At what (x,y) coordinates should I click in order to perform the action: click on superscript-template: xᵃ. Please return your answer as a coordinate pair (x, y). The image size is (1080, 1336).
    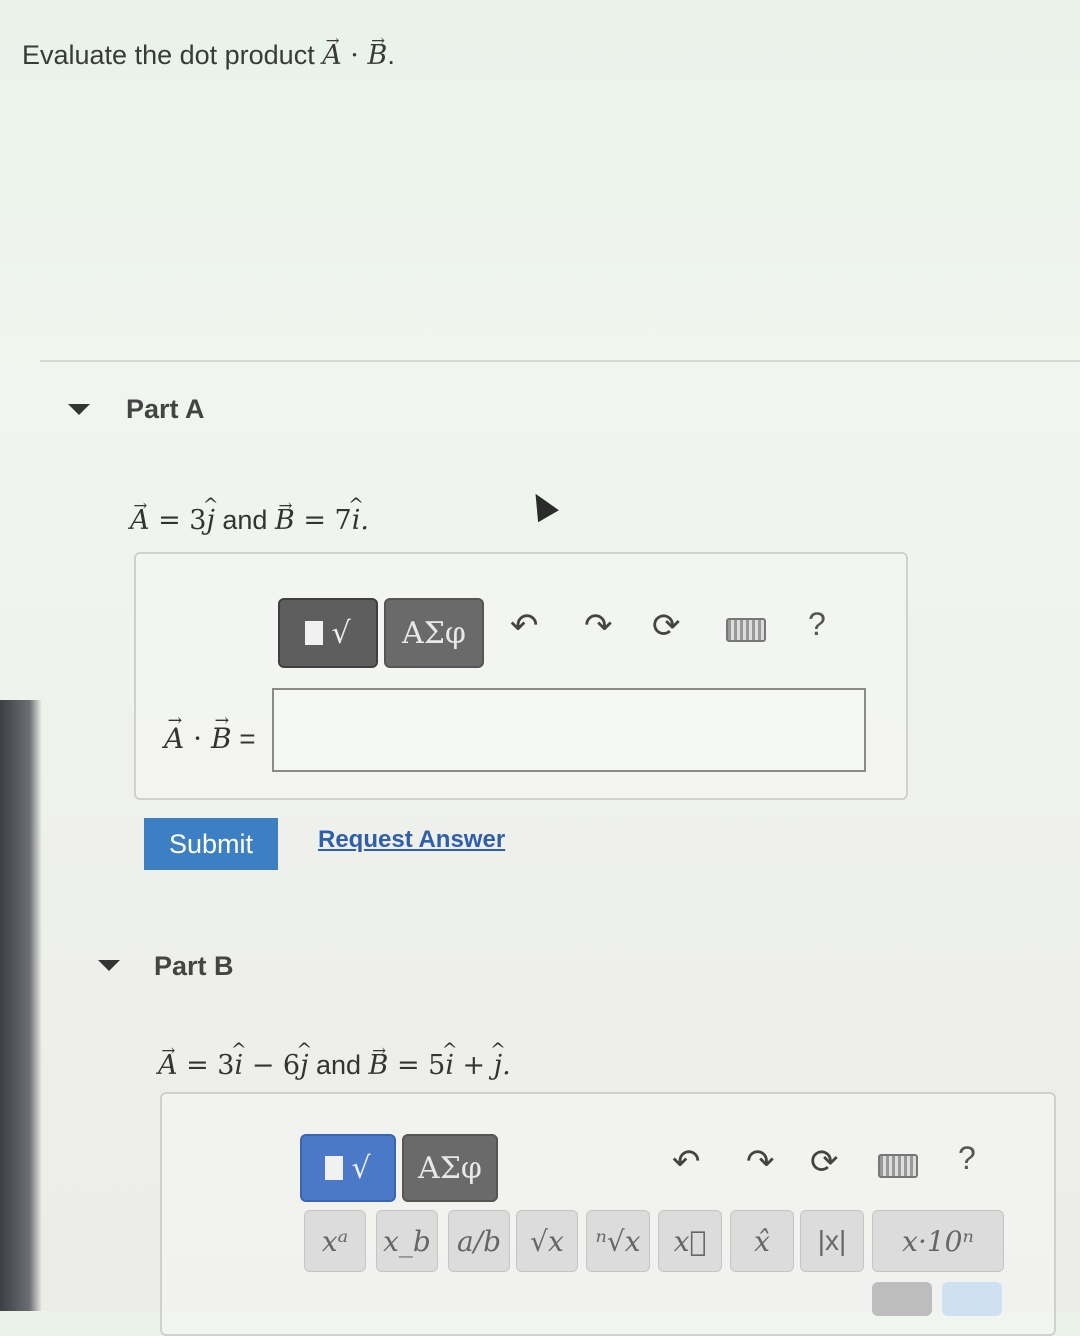
    Looking at the image, I should click on (335, 1241).